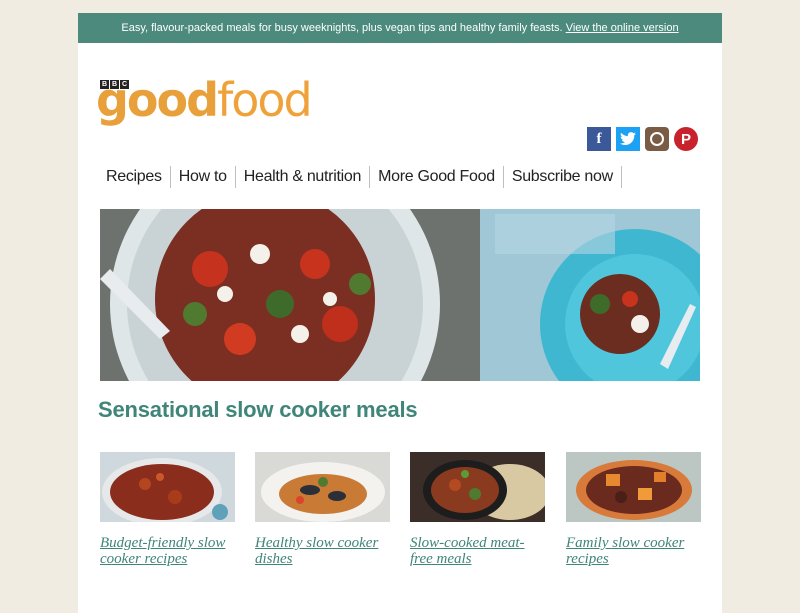  What do you see at coordinates (134, 177) in the screenshot?
I see `nav-recipes: Recipes` at bounding box center [134, 177].